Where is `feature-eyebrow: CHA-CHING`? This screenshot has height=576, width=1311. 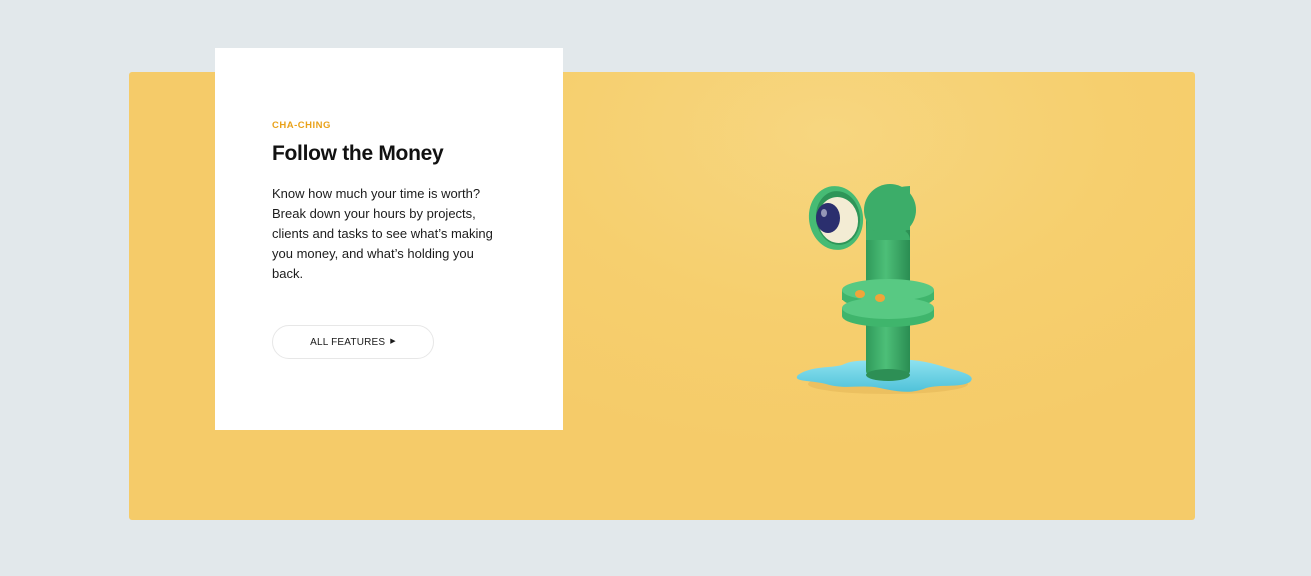
feature-eyebrow: CHA-CHING is located at coordinates (301, 125).